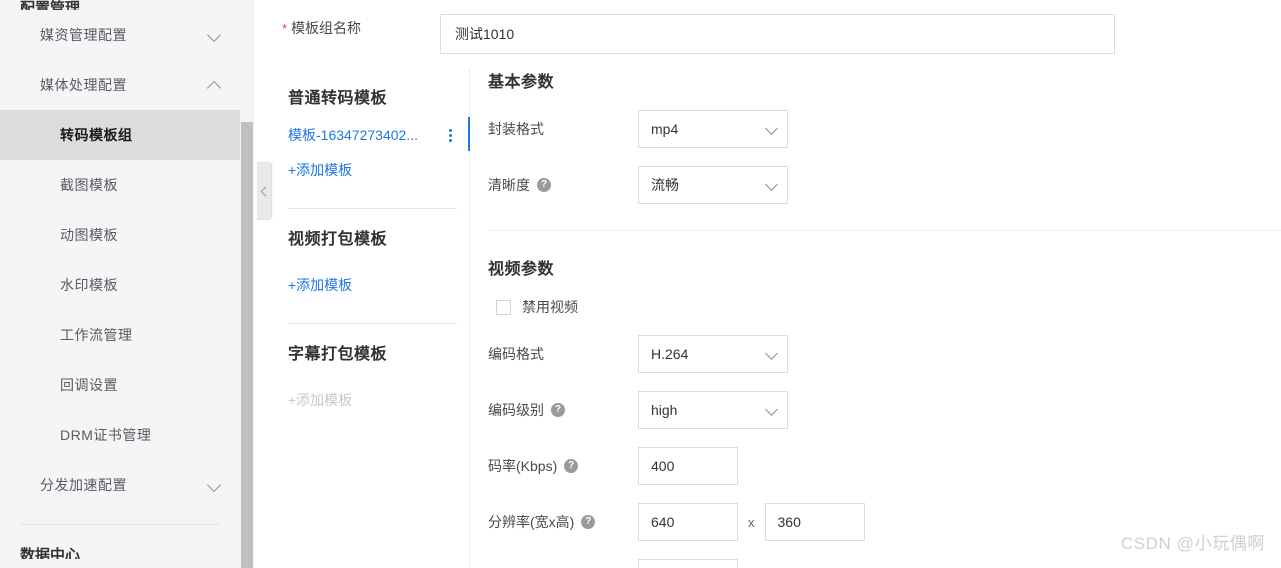 The height and width of the screenshot is (568, 1281). What do you see at coordinates (509, 185) in the screenshot?
I see `label-text: 清晰度` at bounding box center [509, 185].